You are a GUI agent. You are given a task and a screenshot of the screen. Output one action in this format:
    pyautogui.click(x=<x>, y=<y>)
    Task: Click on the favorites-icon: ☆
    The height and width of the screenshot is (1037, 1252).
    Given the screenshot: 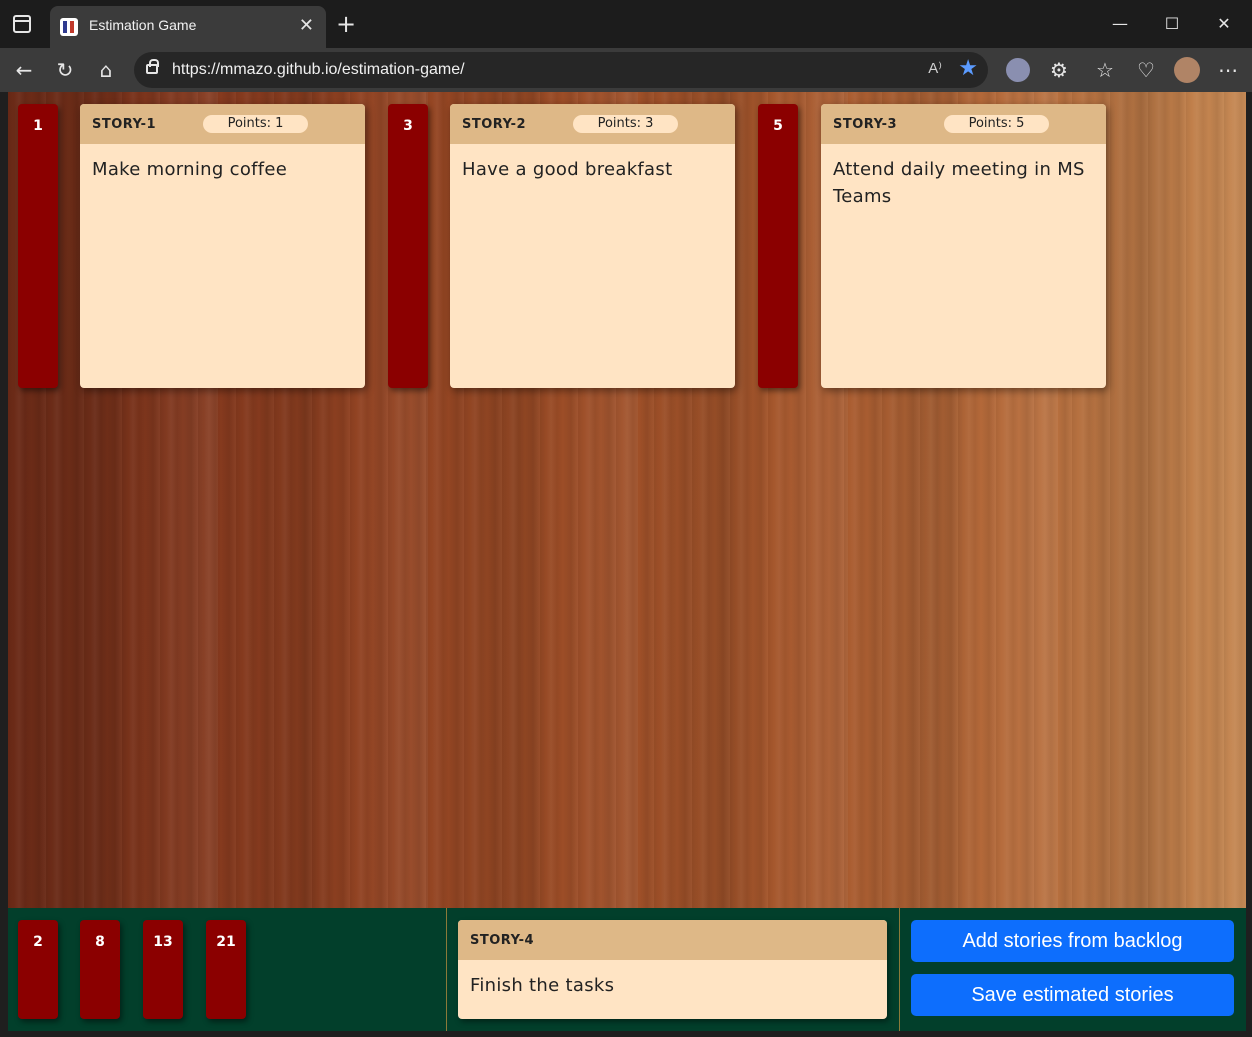 What is the action you would take?
    pyautogui.click(x=1105, y=70)
    